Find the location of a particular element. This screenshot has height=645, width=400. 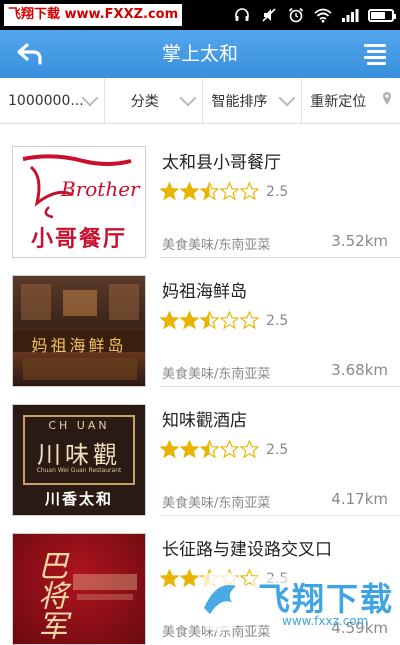

thumb-main-text: 川味觀 is located at coordinates (79, 455).